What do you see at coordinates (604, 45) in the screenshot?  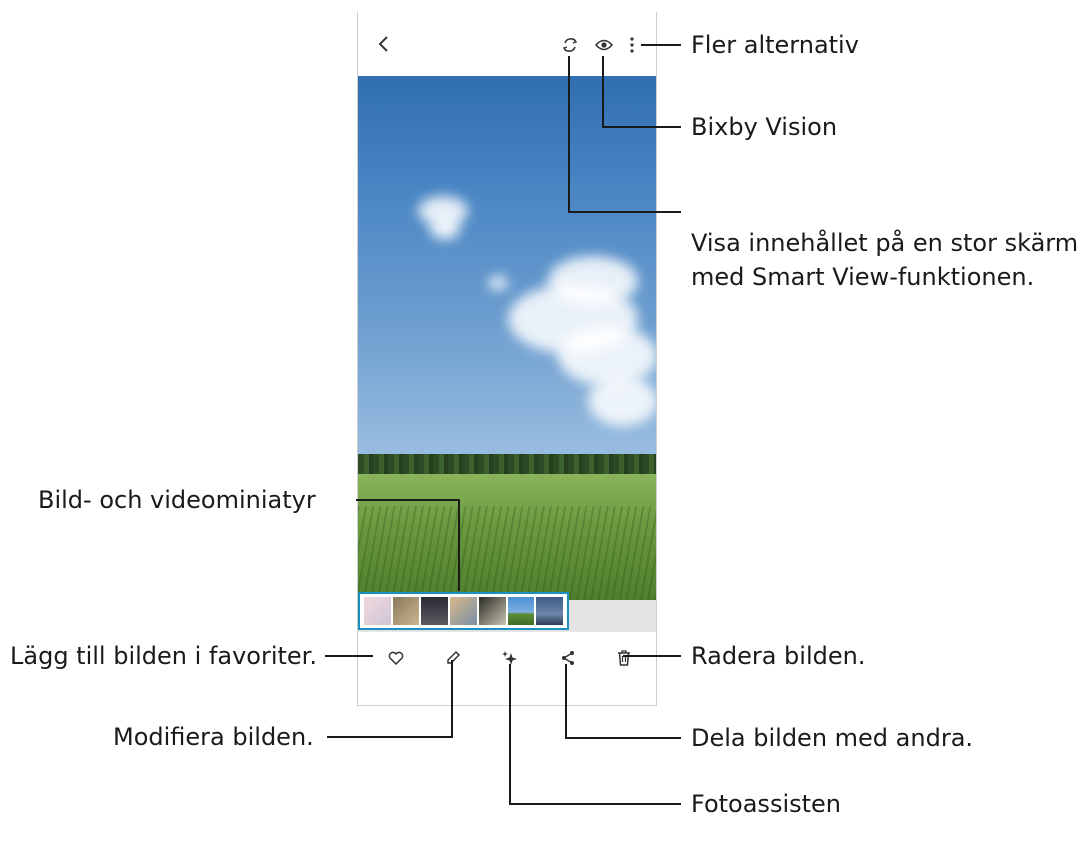 I see `bixby-vision-icon` at bounding box center [604, 45].